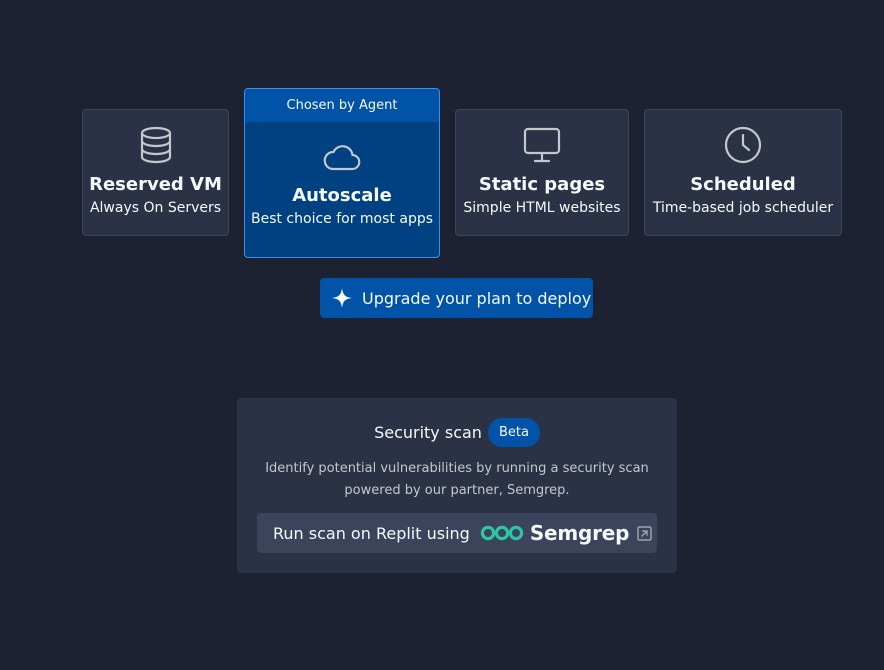 This screenshot has height=670, width=884. Describe the element at coordinates (502, 533) in the screenshot. I see `semgrep-logo-icon` at that location.